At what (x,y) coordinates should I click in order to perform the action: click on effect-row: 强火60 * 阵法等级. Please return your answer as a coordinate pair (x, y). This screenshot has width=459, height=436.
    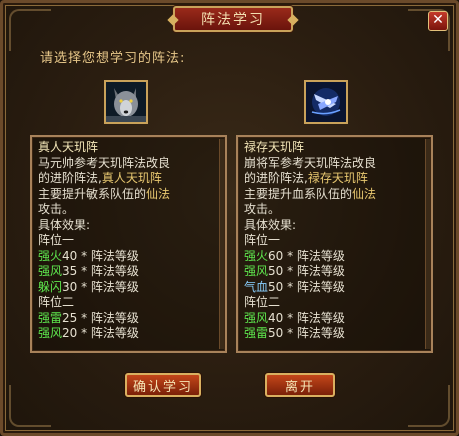
    Looking at the image, I should click on (294, 255).